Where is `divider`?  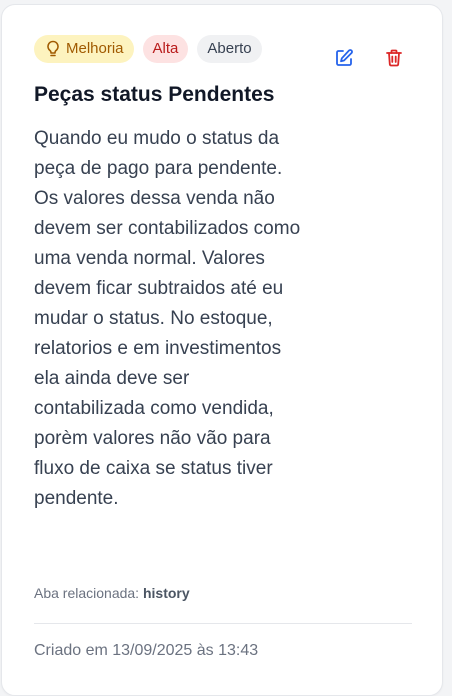 divider is located at coordinates (223, 623).